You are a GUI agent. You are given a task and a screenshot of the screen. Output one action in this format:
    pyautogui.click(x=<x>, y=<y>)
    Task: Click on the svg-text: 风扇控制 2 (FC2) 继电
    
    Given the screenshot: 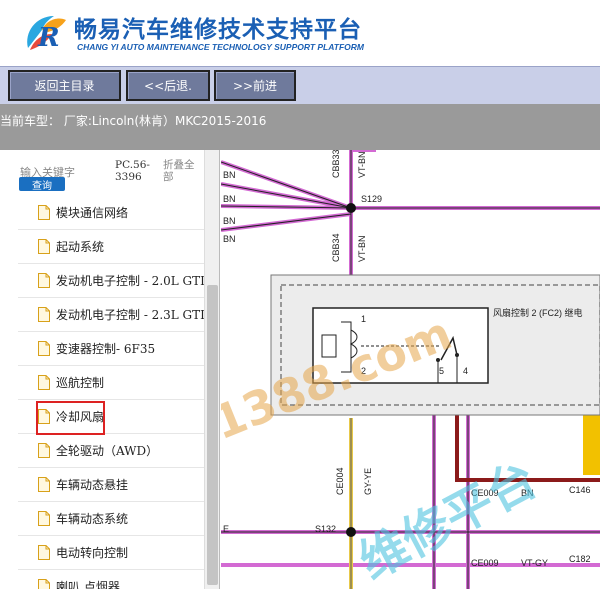 What is the action you would take?
    pyautogui.click(x=538, y=312)
    